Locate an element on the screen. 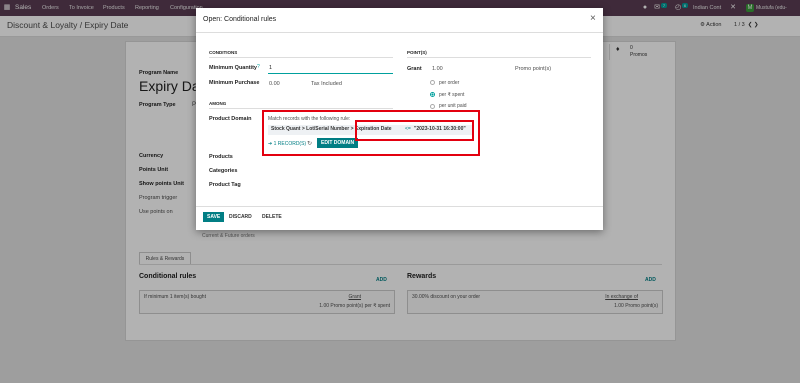 The height and width of the screenshot is (383, 800). min-qty-label: Minimum Quantity is located at coordinates (233, 68).